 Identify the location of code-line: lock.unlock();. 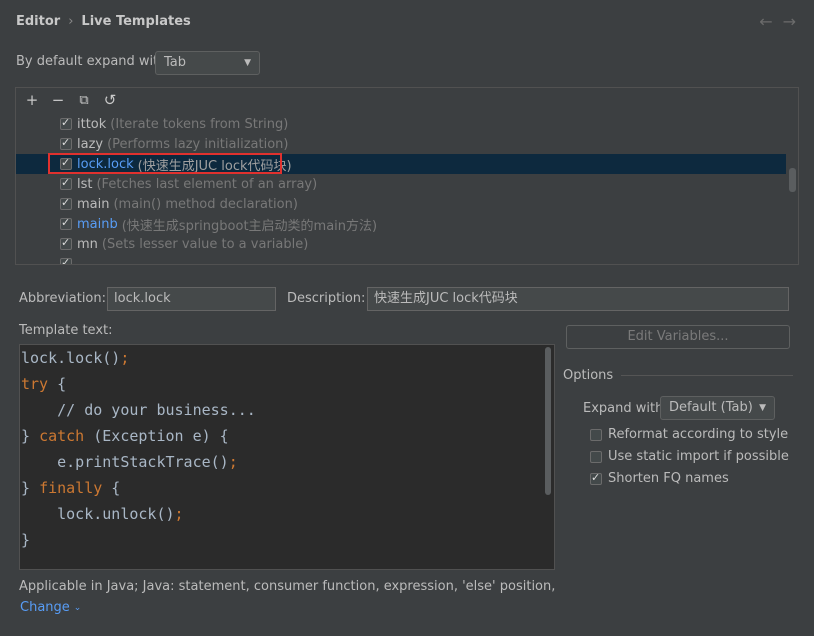
(102, 514).